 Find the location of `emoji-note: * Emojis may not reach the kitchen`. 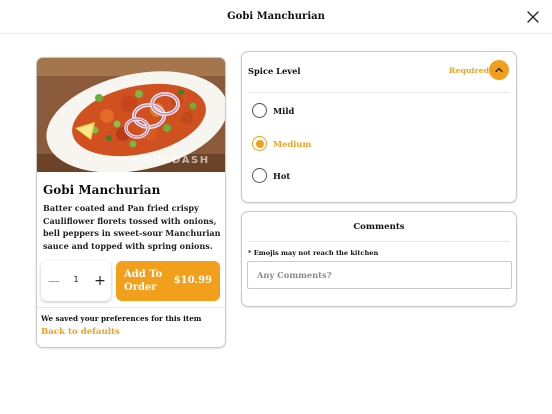

emoji-note: * Emojis may not reach the kitchen is located at coordinates (313, 253).